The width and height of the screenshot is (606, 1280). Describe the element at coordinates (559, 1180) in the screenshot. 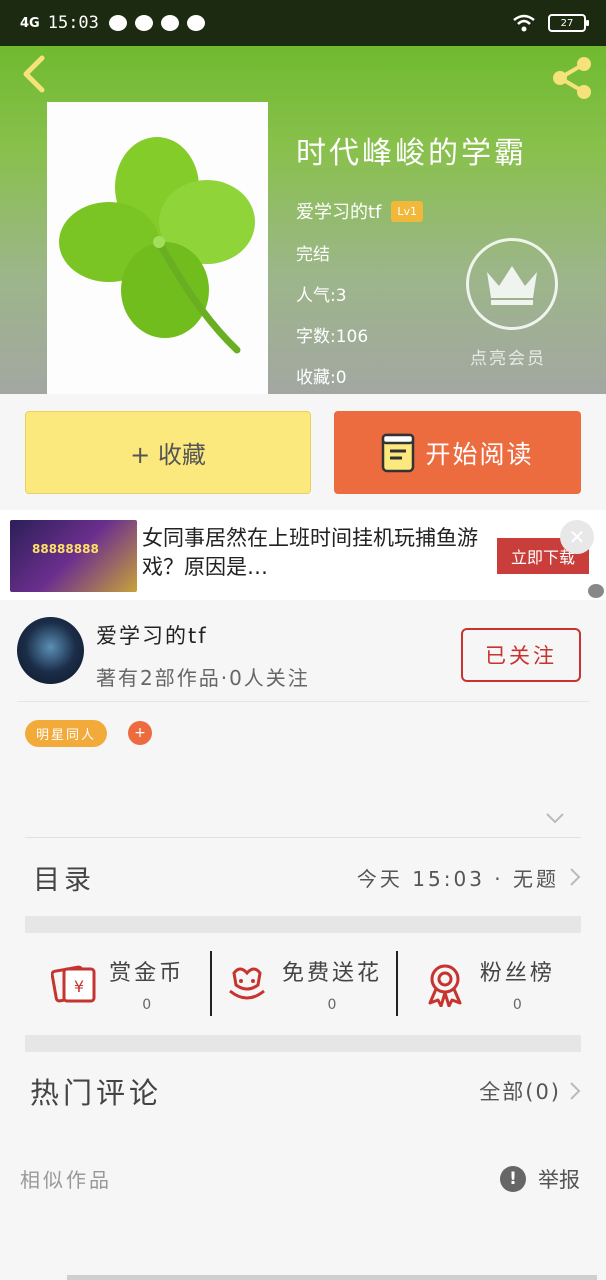

I see `report-label: 举报` at that location.